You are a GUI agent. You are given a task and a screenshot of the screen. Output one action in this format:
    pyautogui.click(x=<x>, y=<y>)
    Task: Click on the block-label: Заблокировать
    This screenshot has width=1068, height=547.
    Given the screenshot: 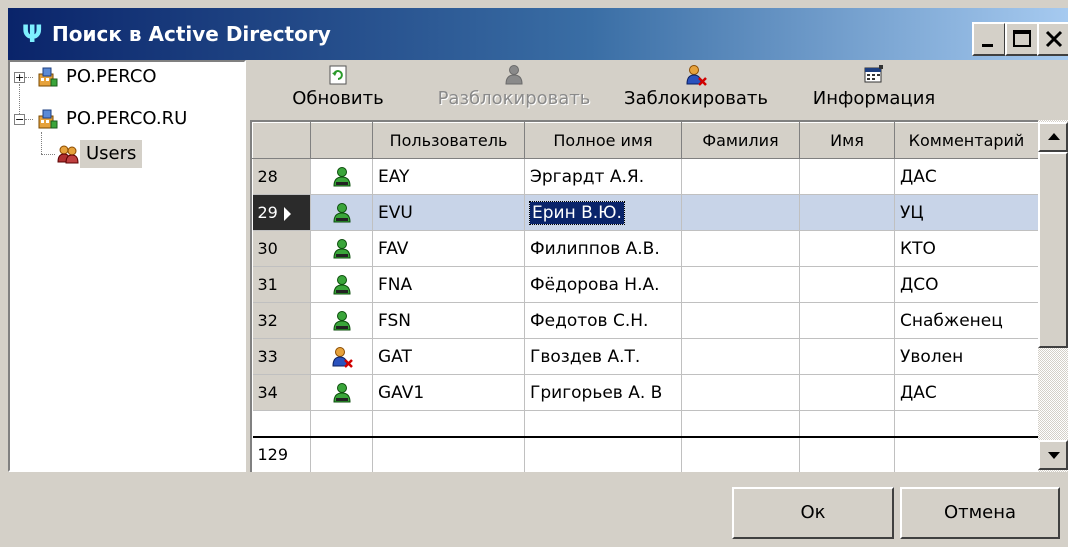 What is the action you would take?
    pyautogui.click(x=696, y=98)
    